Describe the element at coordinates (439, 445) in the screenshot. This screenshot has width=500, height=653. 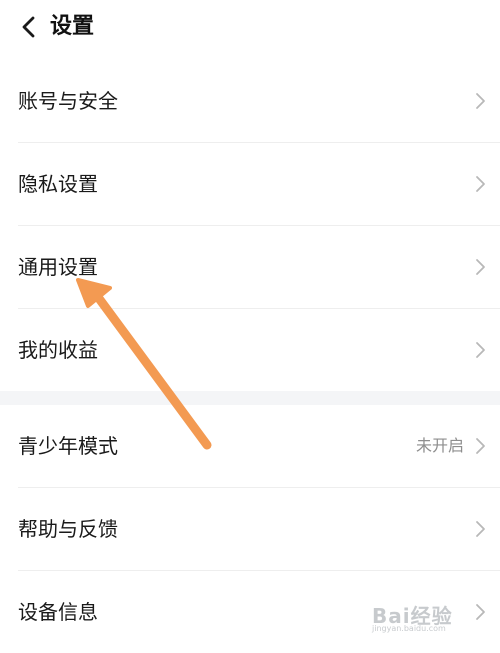
I see `teen-mode-status: 未开启` at that location.